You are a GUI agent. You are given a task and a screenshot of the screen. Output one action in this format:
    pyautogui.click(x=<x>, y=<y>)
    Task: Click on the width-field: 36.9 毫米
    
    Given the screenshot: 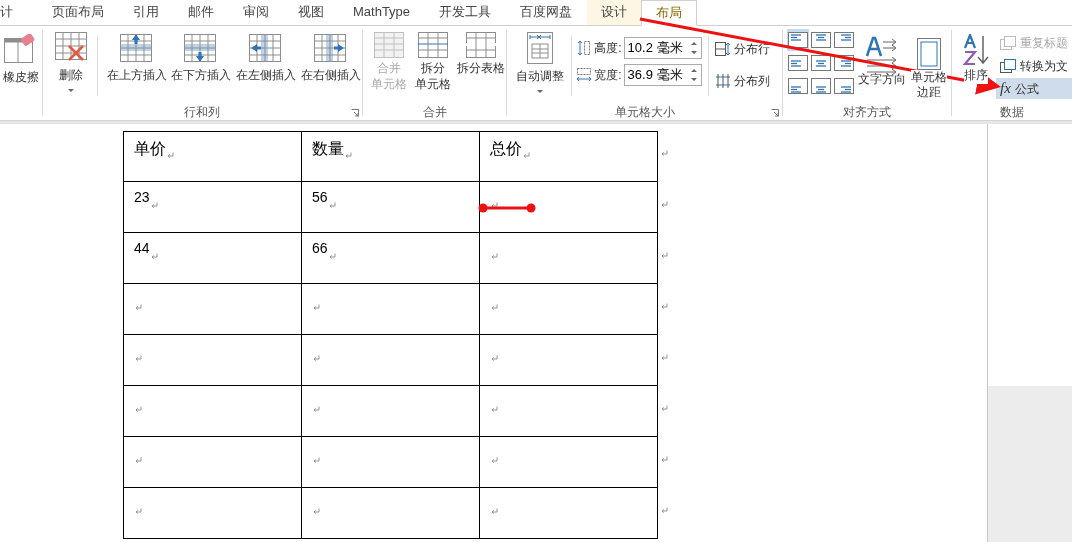 What is the action you would take?
    pyautogui.click(x=662, y=75)
    